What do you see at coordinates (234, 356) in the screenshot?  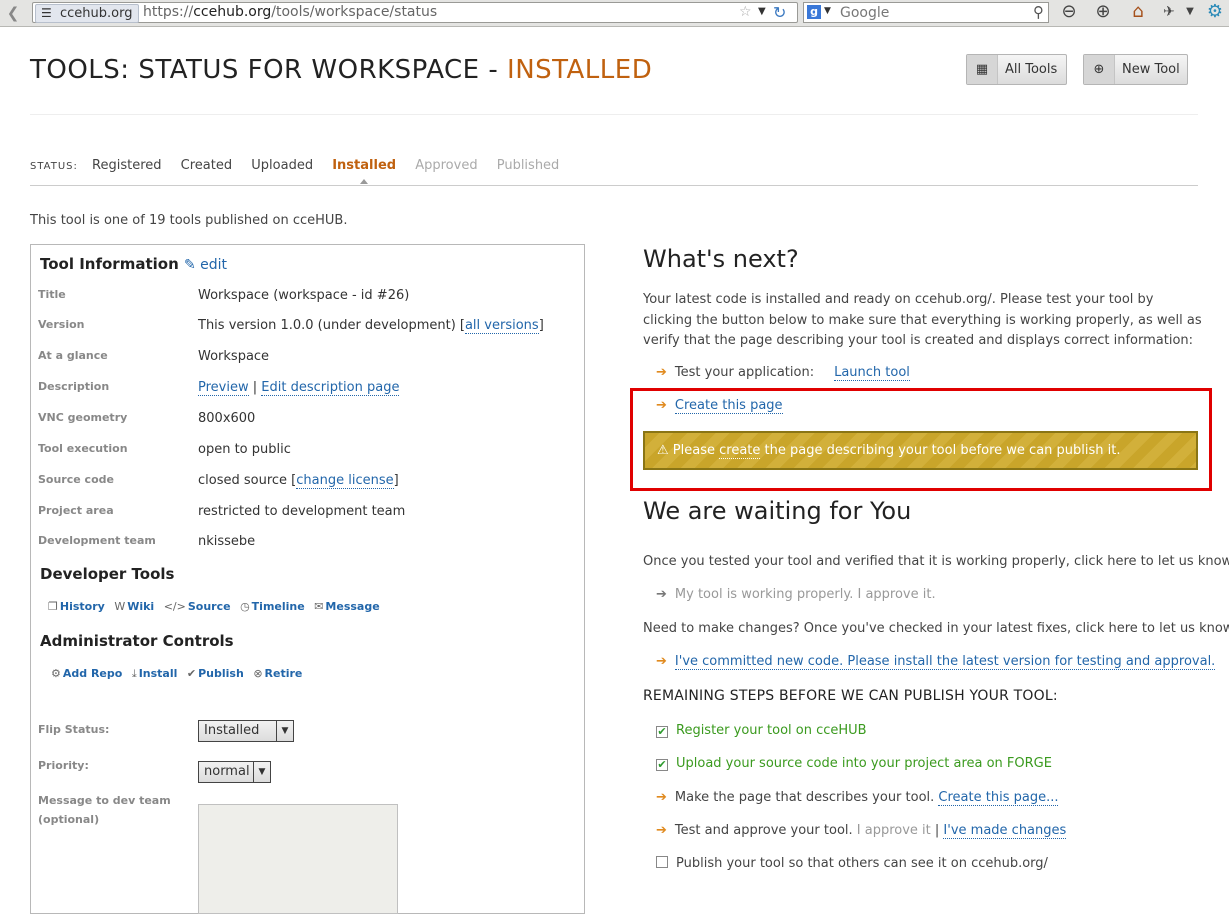 I see `info-value: Workspace` at bounding box center [234, 356].